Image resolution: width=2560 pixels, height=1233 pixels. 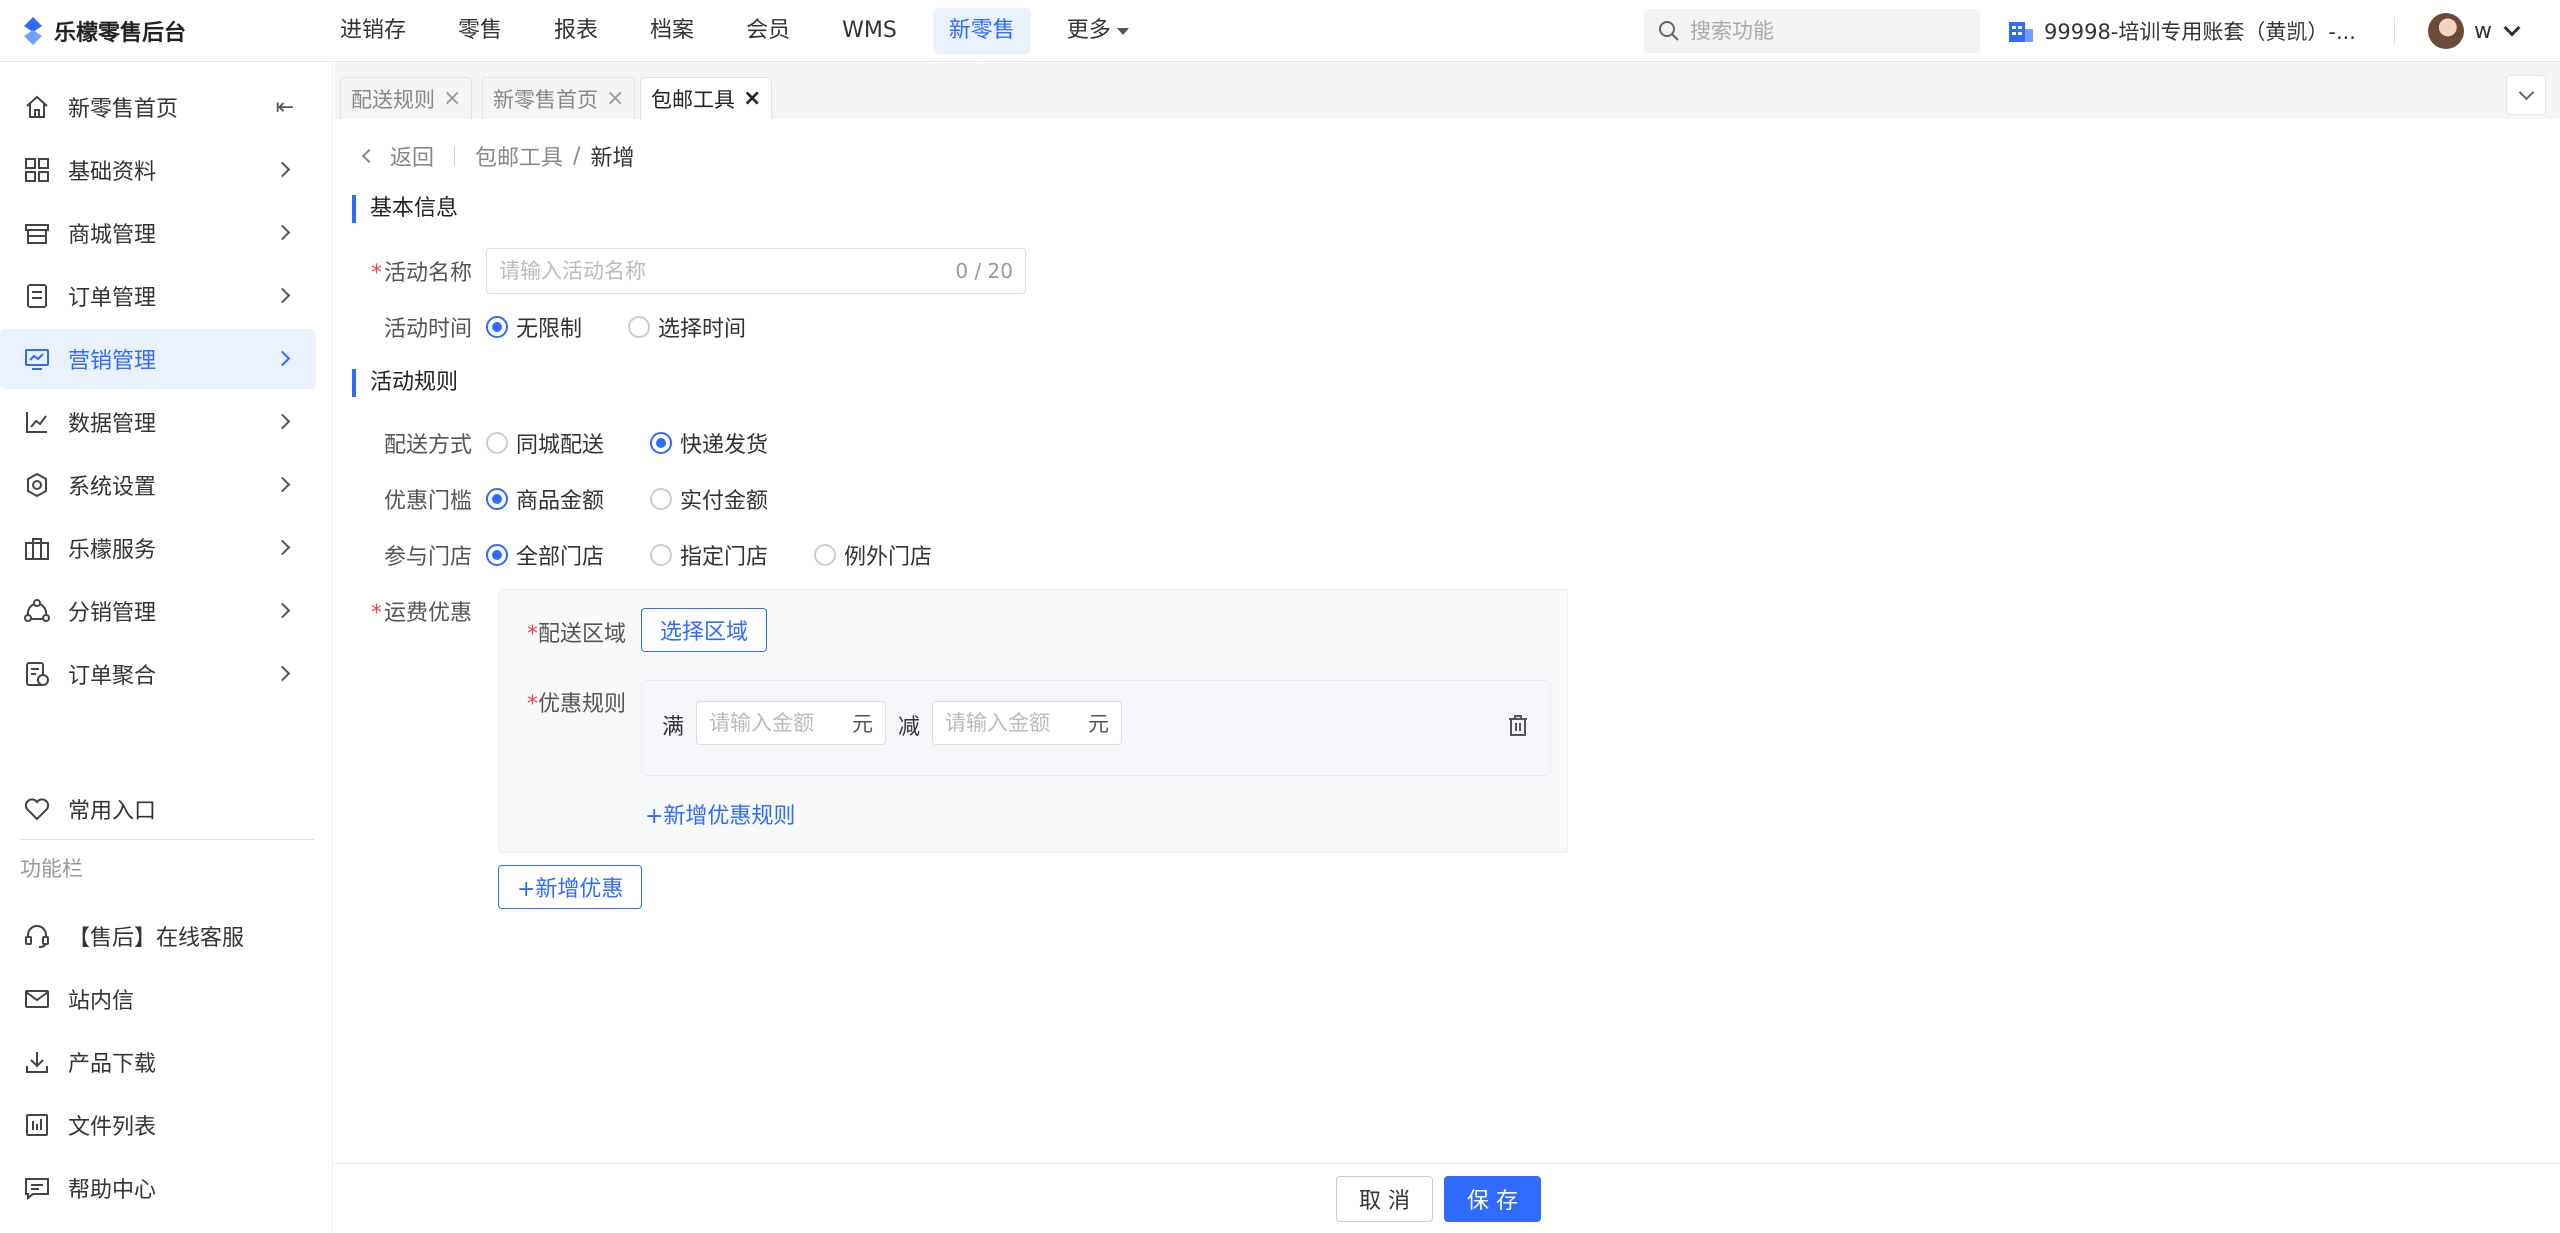 What do you see at coordinates (519, 156) in the screenshot?
I see `breadcrumb-parent: 包邮工具` at bounding box center [519, 156].